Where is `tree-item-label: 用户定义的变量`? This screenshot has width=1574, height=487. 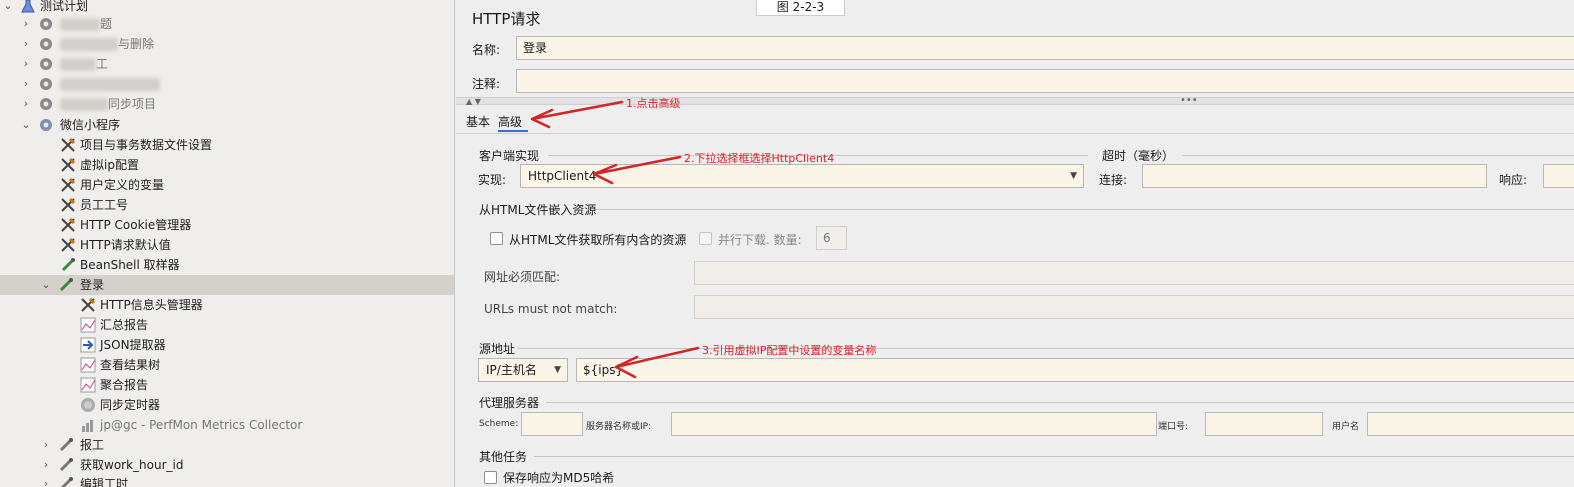
tree-item-label: 用户定义的变量 is located at coordinates (122, 185).